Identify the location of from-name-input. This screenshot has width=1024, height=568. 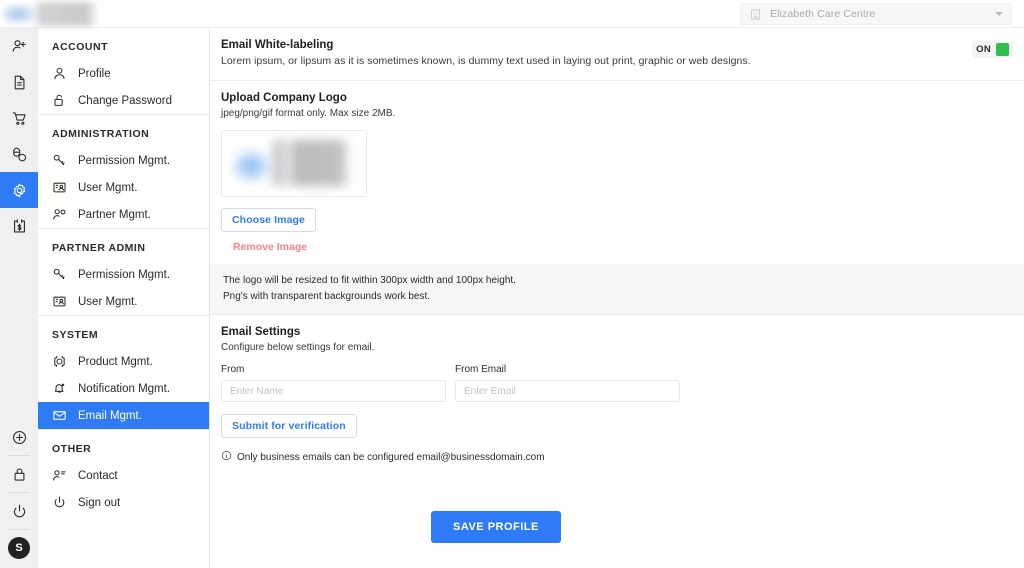
(333, 391).